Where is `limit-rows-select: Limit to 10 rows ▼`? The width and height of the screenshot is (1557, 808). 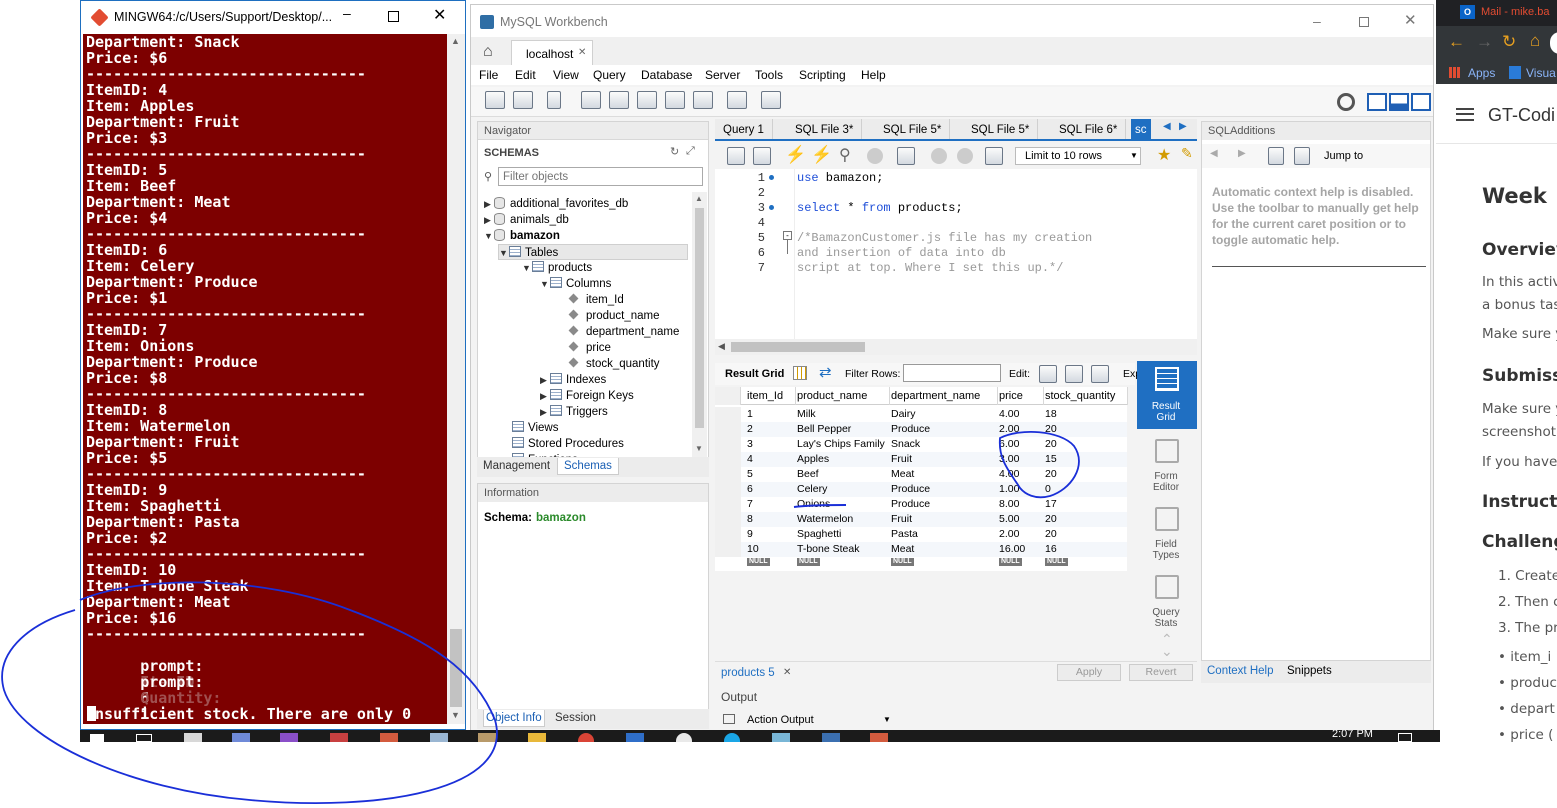
limit-rows-select: Limit to 10 rows ▼ is located at coordinates (1078, 156).